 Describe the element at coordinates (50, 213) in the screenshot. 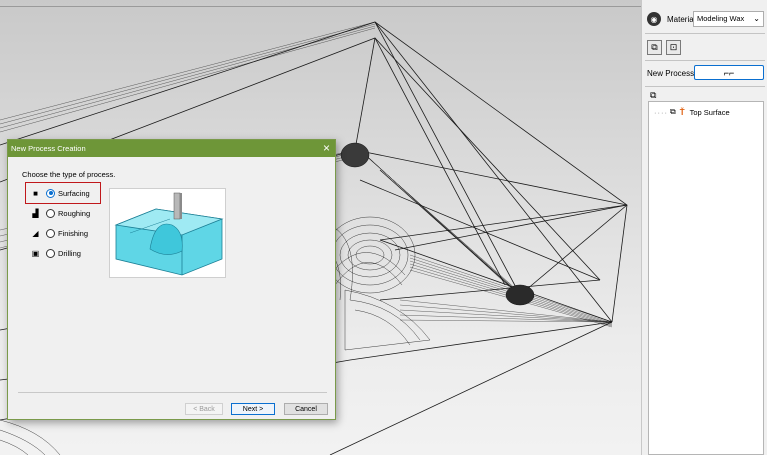

I see `radio-roughing` at that location.